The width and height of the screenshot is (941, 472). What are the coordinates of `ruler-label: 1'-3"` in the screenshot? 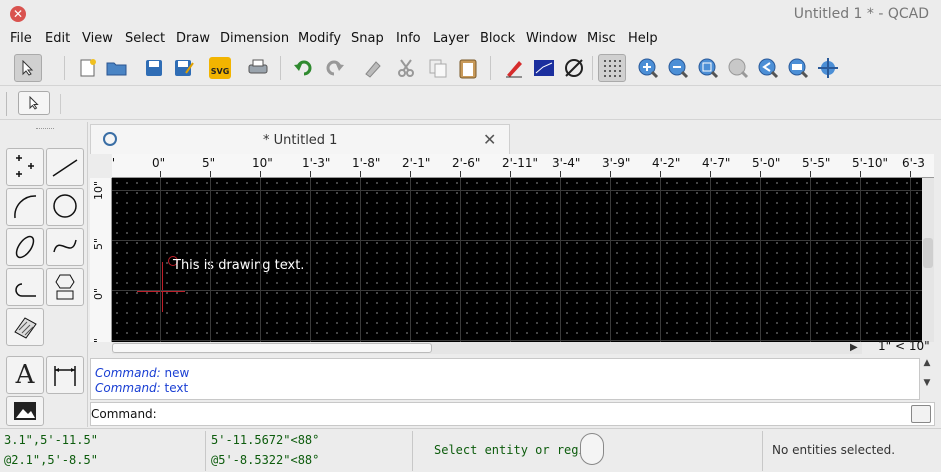 It's located at (316, 163).